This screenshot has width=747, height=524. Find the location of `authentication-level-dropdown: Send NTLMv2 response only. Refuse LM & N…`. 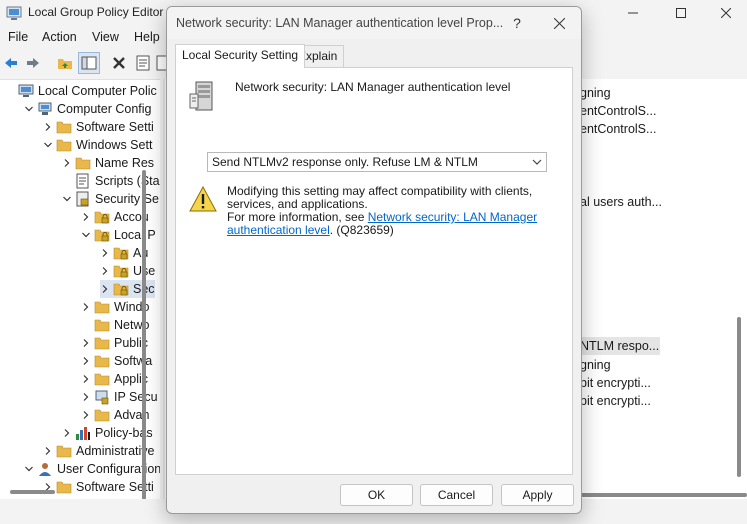

authentication-level-dropdown: Send NTLMv2 response only. Refuse LM & N… is located at coordinates (377, 162).